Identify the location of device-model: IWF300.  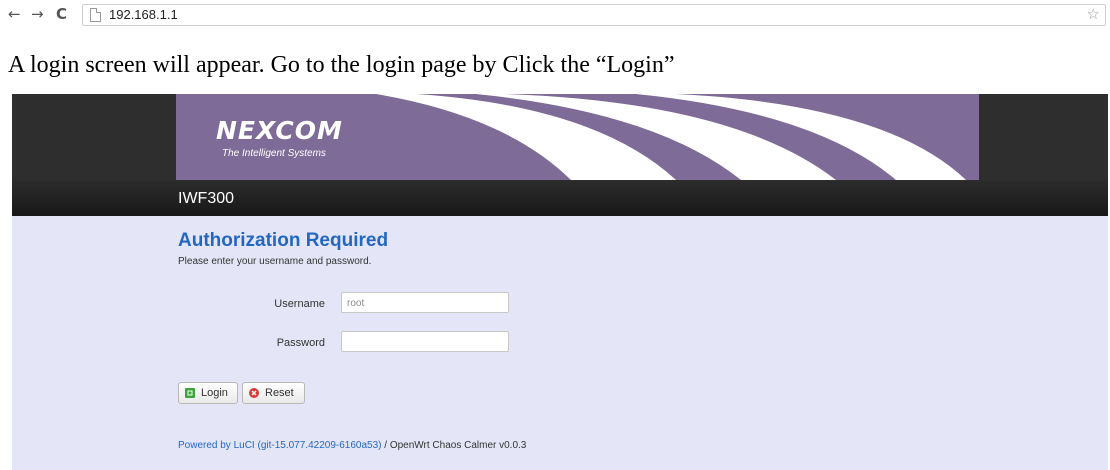
(206, 198).